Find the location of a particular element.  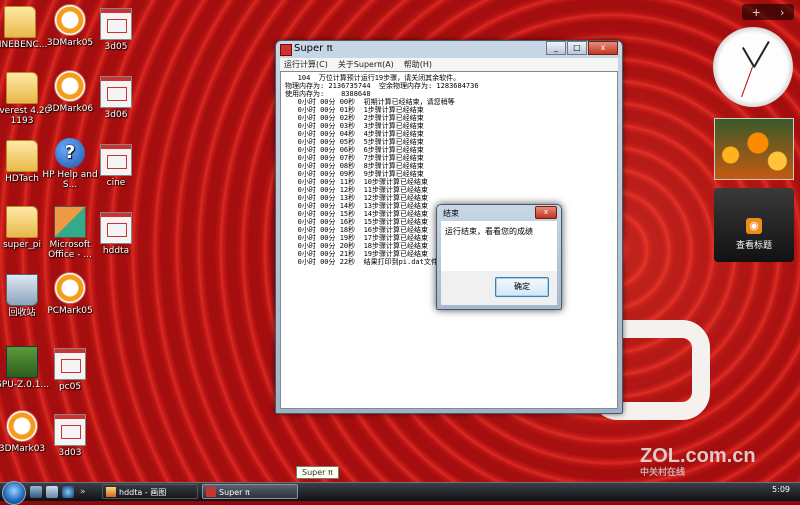

window-titlebar: Super π _ □ x is located at coordinates (449, 49).